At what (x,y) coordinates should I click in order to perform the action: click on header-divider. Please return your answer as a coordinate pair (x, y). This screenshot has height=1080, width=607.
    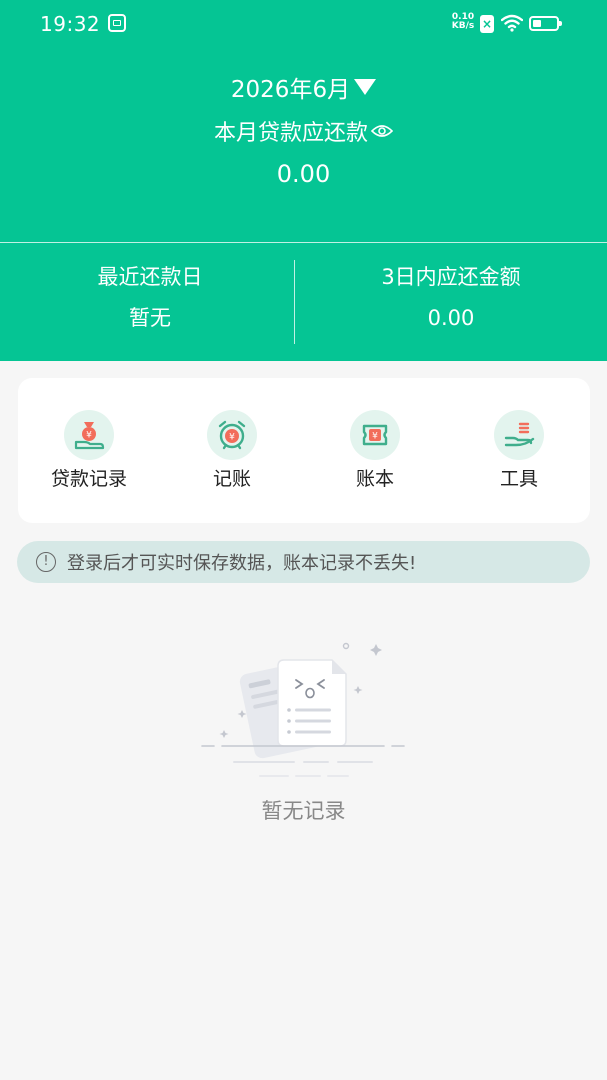
    Looking at the image, I should click on (303, 242).